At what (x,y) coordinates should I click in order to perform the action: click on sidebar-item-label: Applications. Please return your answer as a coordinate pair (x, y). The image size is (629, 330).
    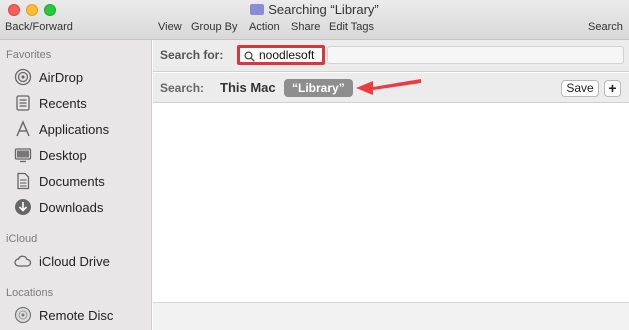
    Looking at the image, I should click on (74, 129).